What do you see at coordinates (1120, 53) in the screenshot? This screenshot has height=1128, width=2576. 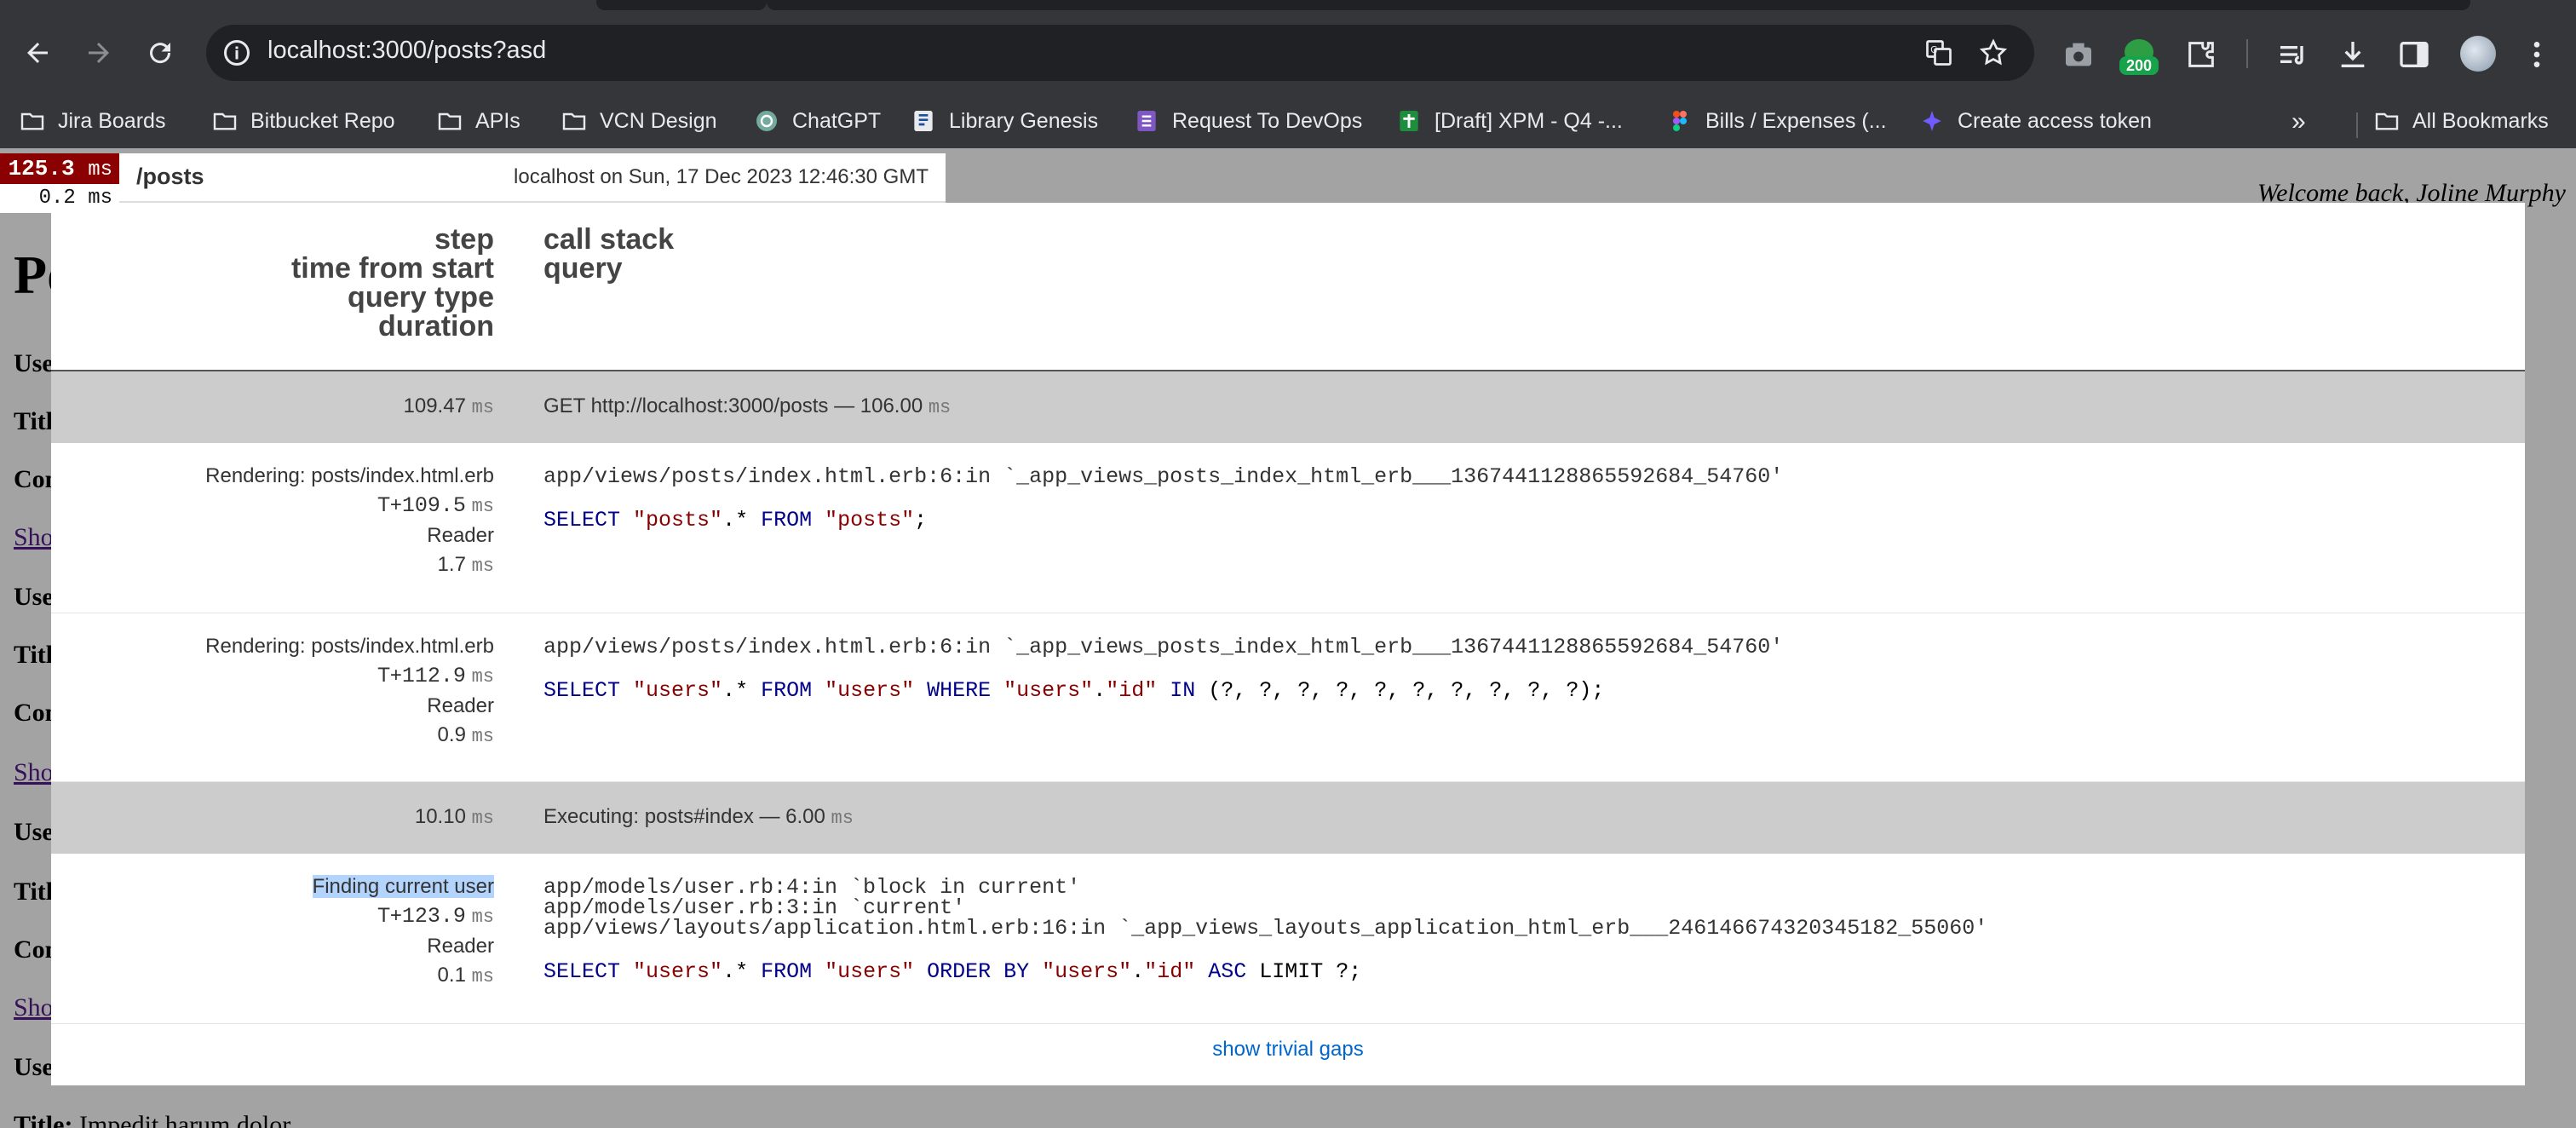 I see `address-bar: localhost:3000/posts?asd G` at bounding box center [1120, 53].